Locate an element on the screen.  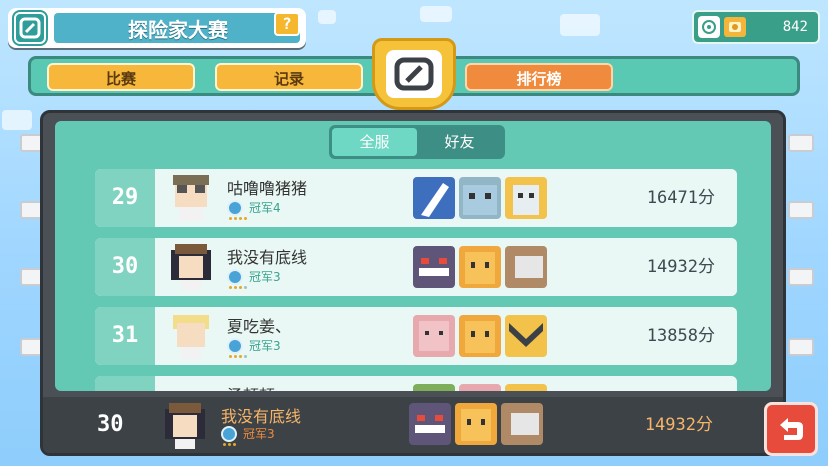
back-button is located at coordinates (791, 429).